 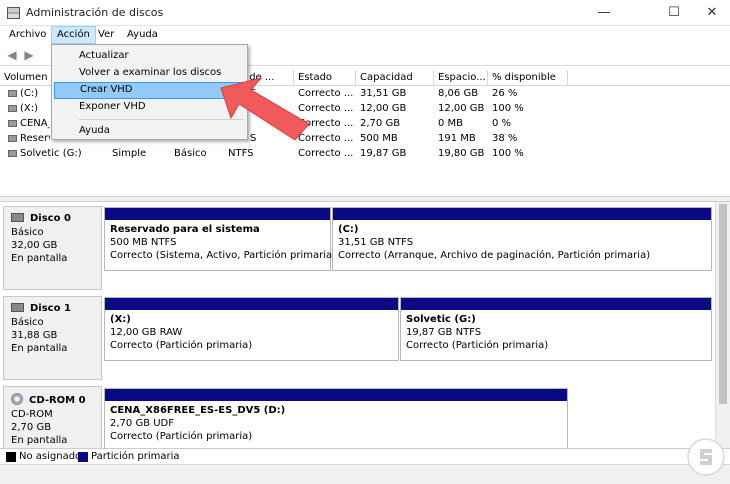 What do you see at coordinates (13, 13) in the screenshot?
I see `disk-management-app-icon` at bounding box center [13, 13].